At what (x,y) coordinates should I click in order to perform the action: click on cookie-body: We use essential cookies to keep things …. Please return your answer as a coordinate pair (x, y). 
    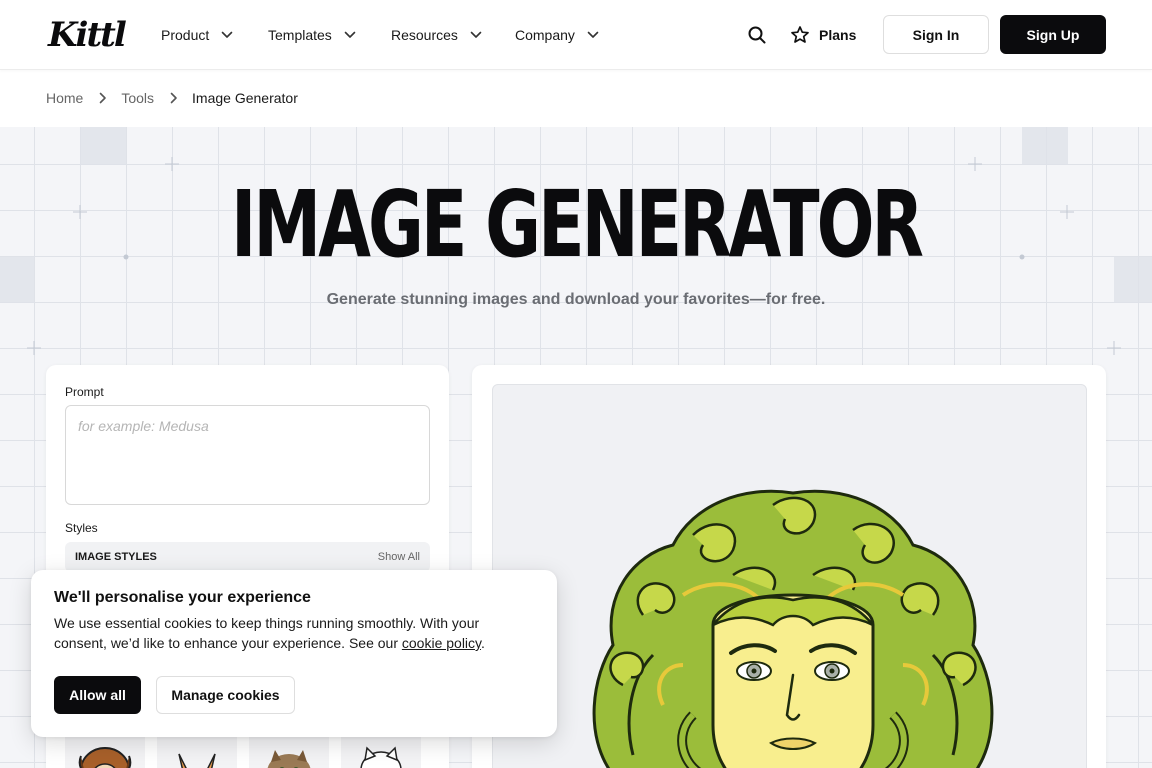
    Looking at the image, I should click on (289, 633).